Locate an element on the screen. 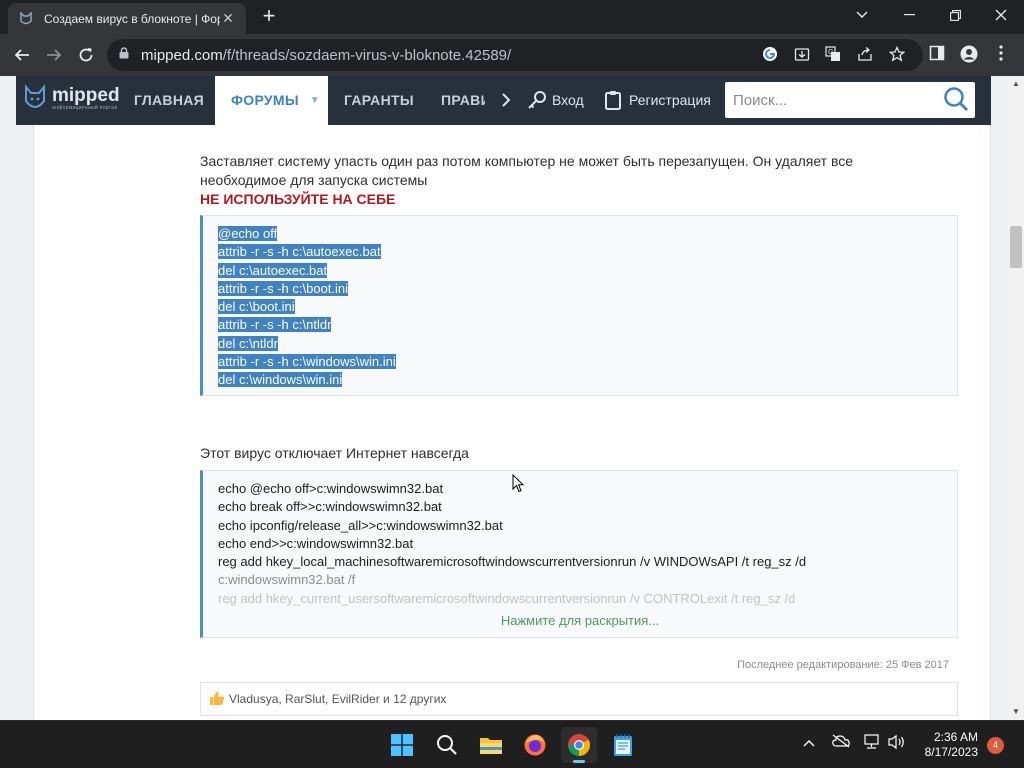 The width and height of the screenshot is (1024, 768). code-line: del c:\boot.ini is located at coordinates (256, 307).